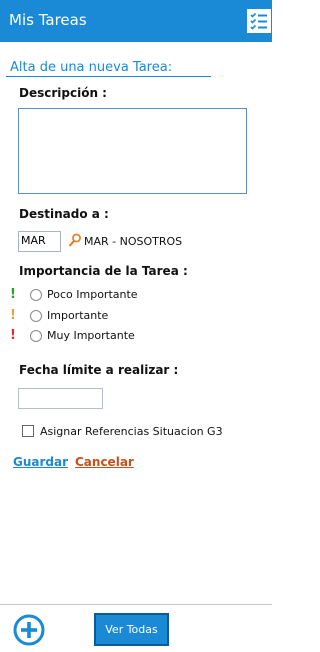 The width and height of the screenshot is (320, 652). What do you see at coordinates (133, 241) in the screenshot?
I see `destinado-name: MAR - NOSOTROS` at bounding box center [133, 241].